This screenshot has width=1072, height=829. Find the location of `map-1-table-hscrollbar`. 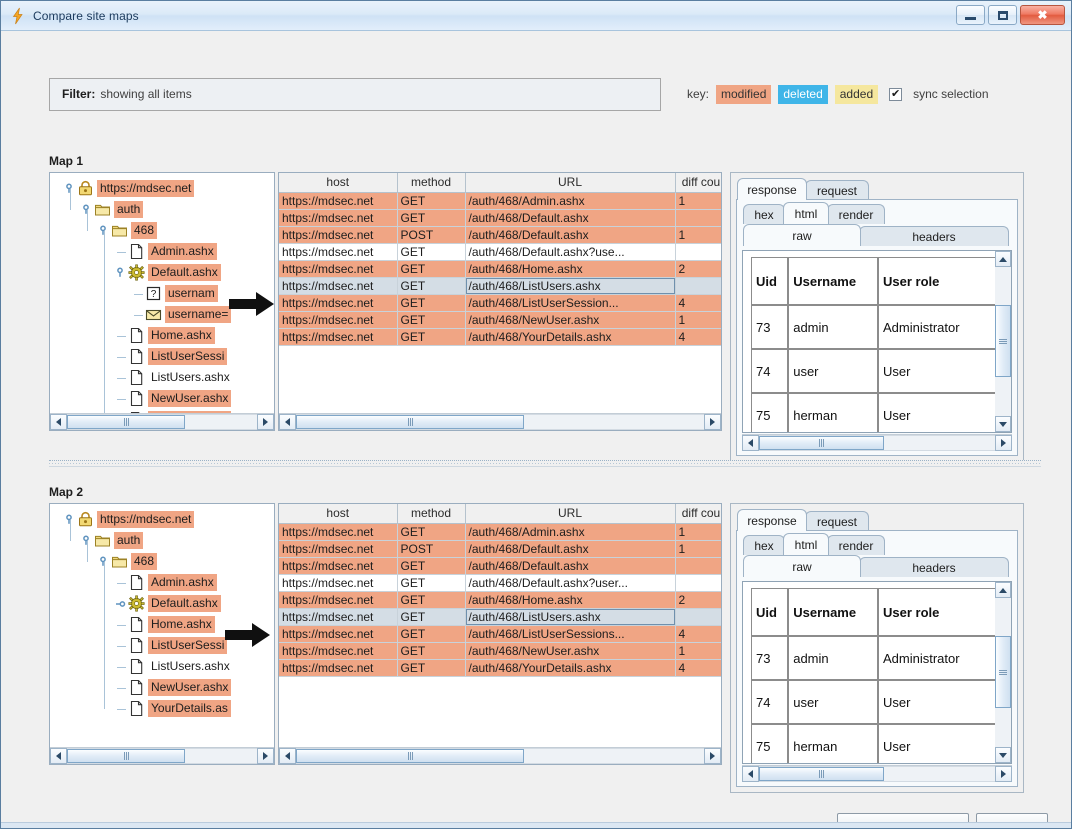

map-1-table-hscrollbar is located at coordinates (500, 421).